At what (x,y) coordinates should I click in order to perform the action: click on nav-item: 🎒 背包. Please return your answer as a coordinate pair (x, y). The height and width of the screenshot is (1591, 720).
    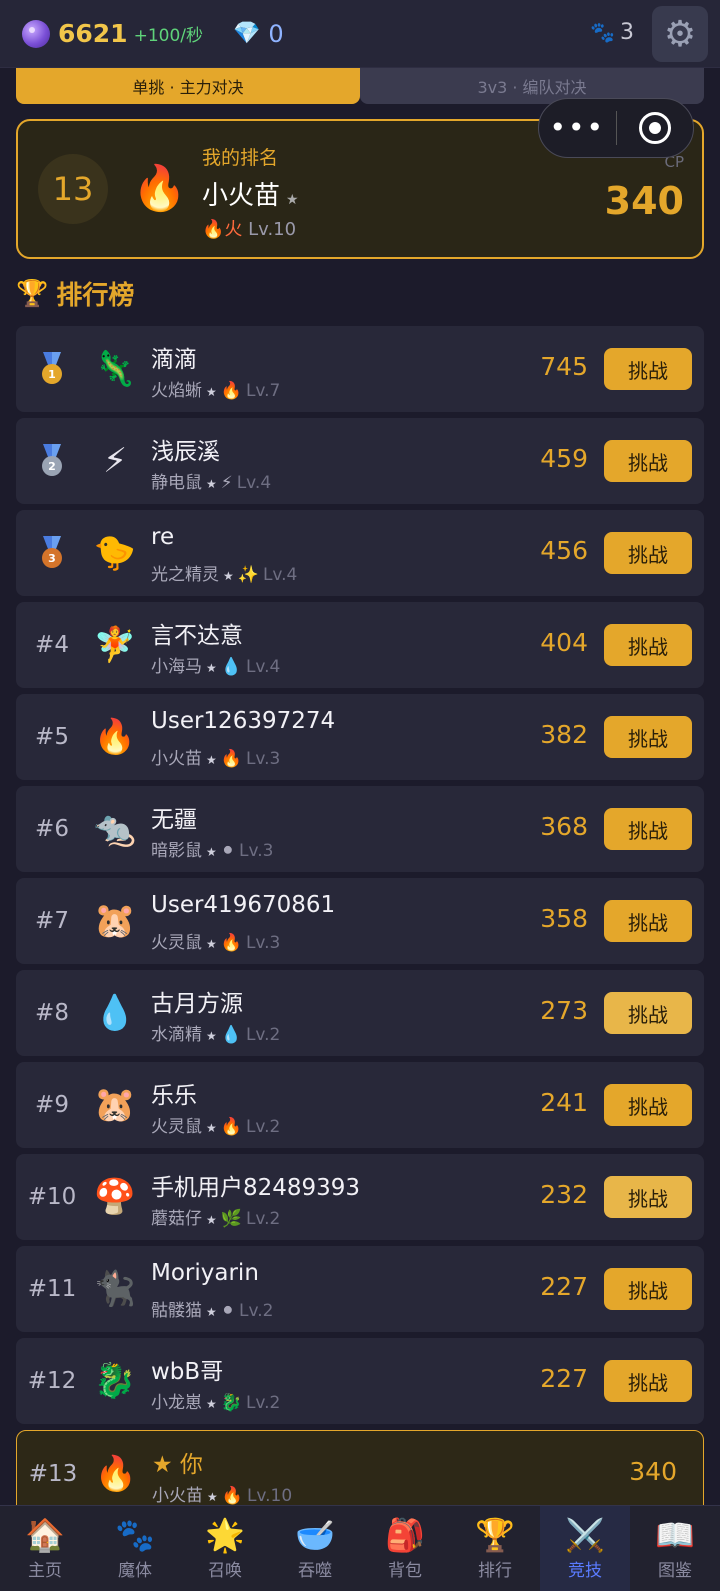
    Looking at the image, I should click on (405, 1548).